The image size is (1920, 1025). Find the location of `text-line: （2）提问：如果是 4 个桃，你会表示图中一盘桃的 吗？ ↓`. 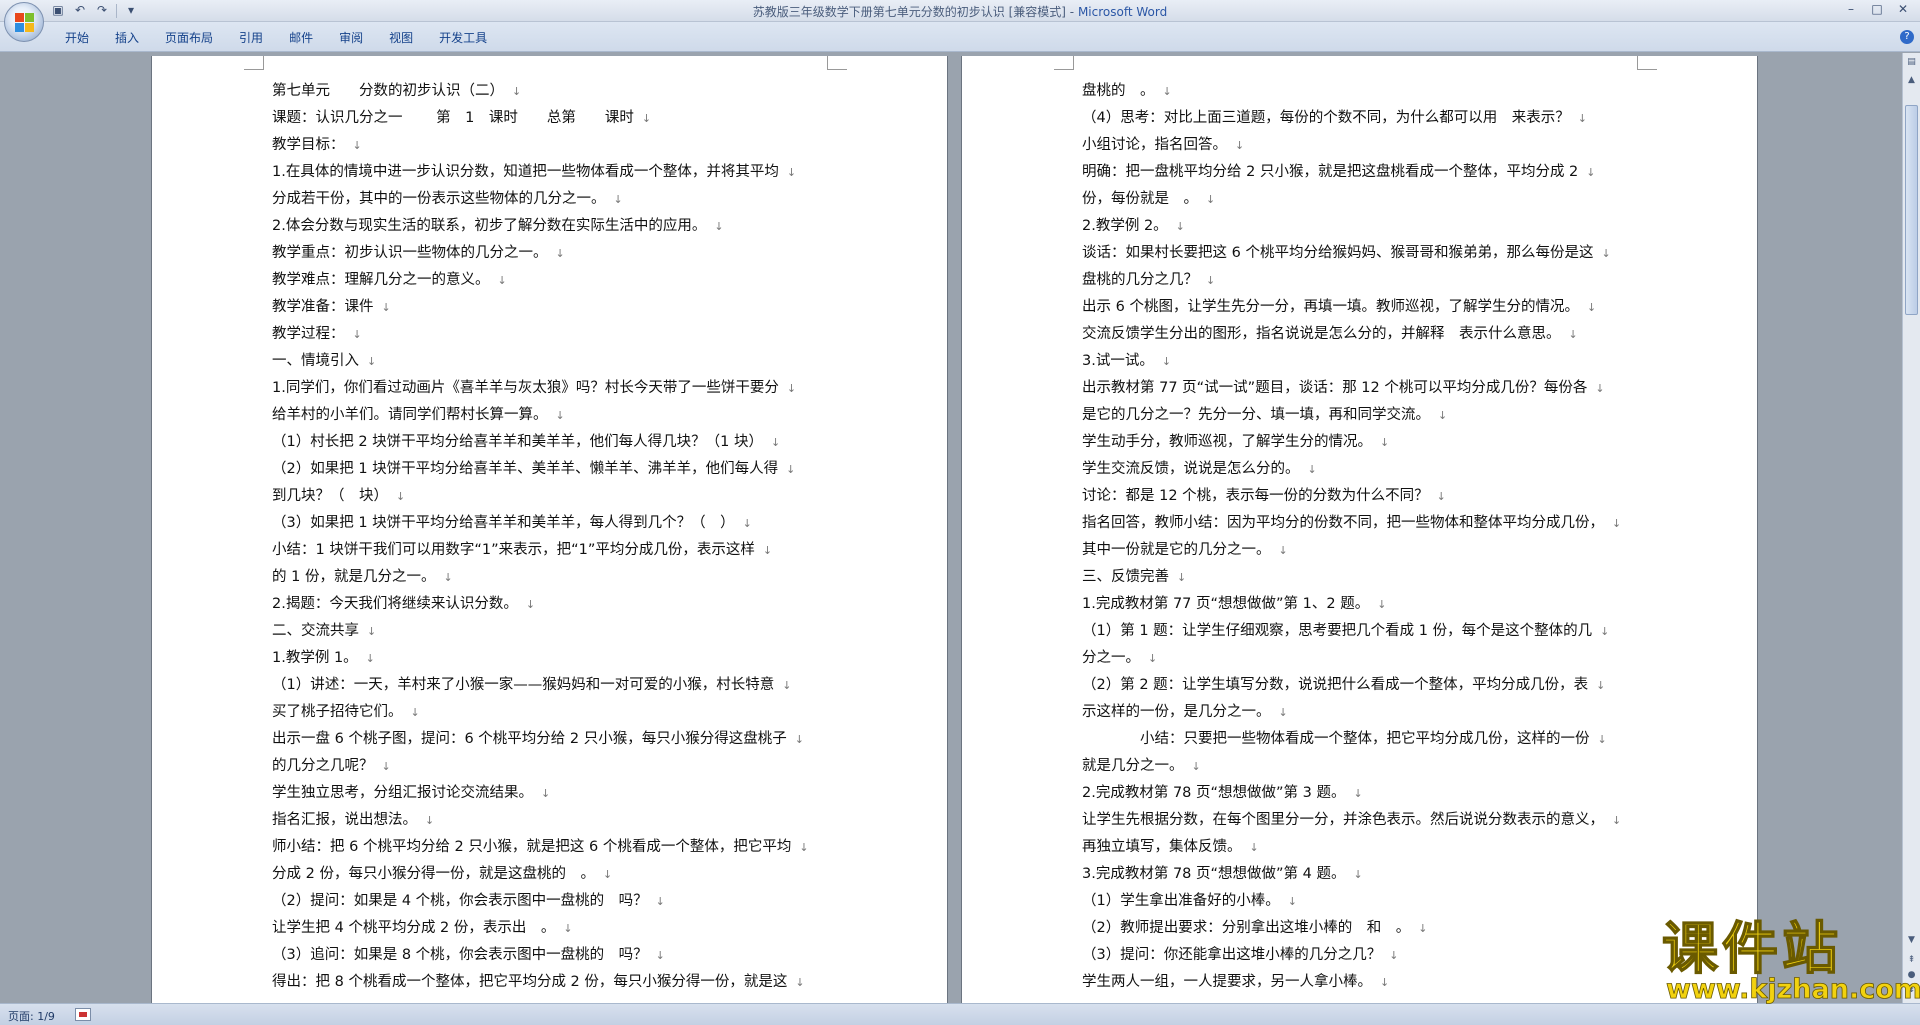

text-line: （2）提问：如果是 4 个桃，你会表示图中一盘桃的 吗？ ↓ is located at coordinates (552, 901).